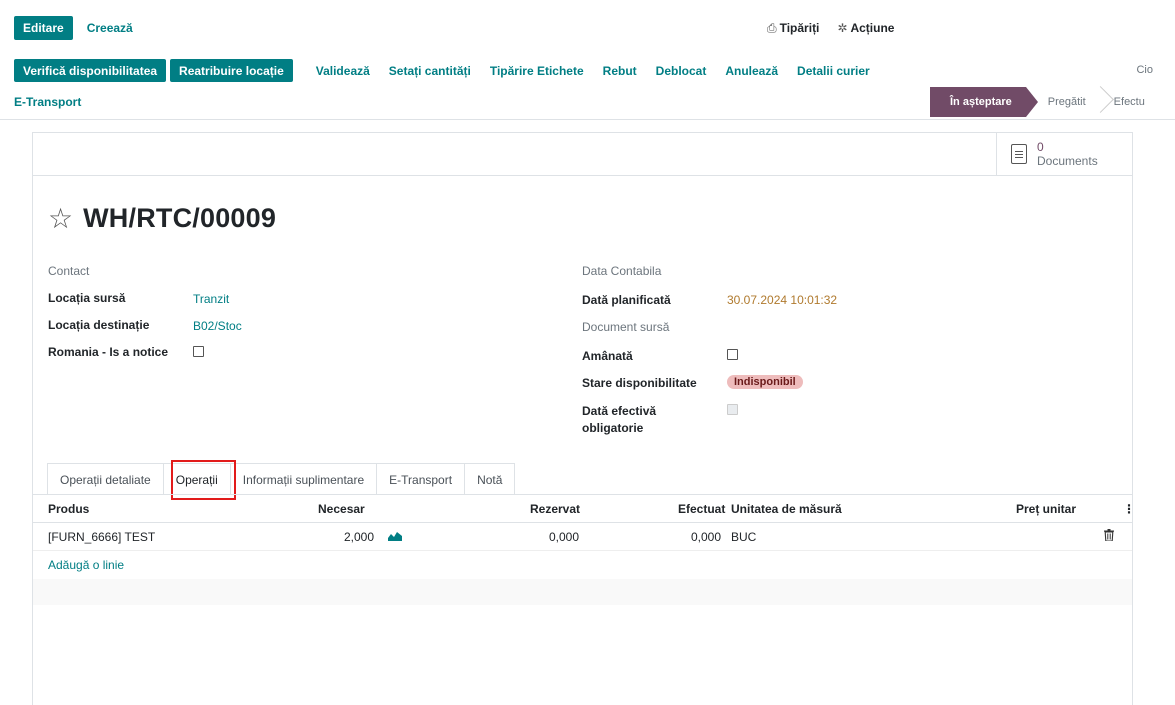 The width and height of the screenshot is (1175, 705). Describe the element at coordinates (211, 299) in the screenshot. I see `source-location-value: Tranzit` at that location.